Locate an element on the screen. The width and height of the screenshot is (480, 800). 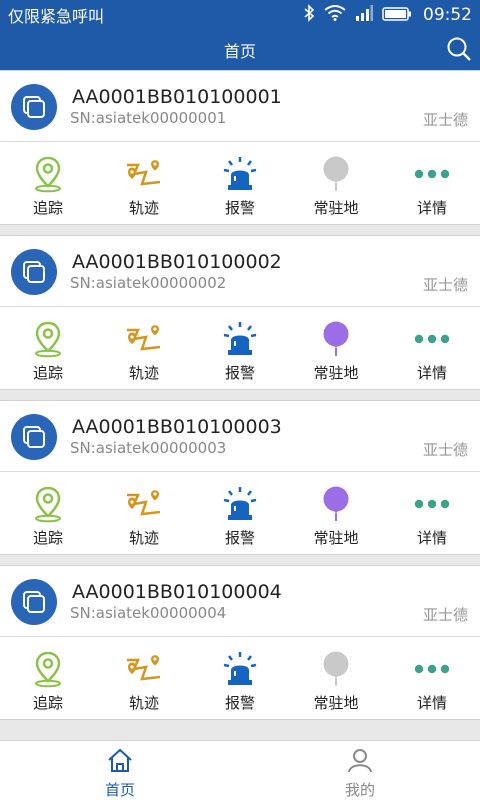
device-sn: SN:asiatek00000003 is located at coordinates (148, 448).